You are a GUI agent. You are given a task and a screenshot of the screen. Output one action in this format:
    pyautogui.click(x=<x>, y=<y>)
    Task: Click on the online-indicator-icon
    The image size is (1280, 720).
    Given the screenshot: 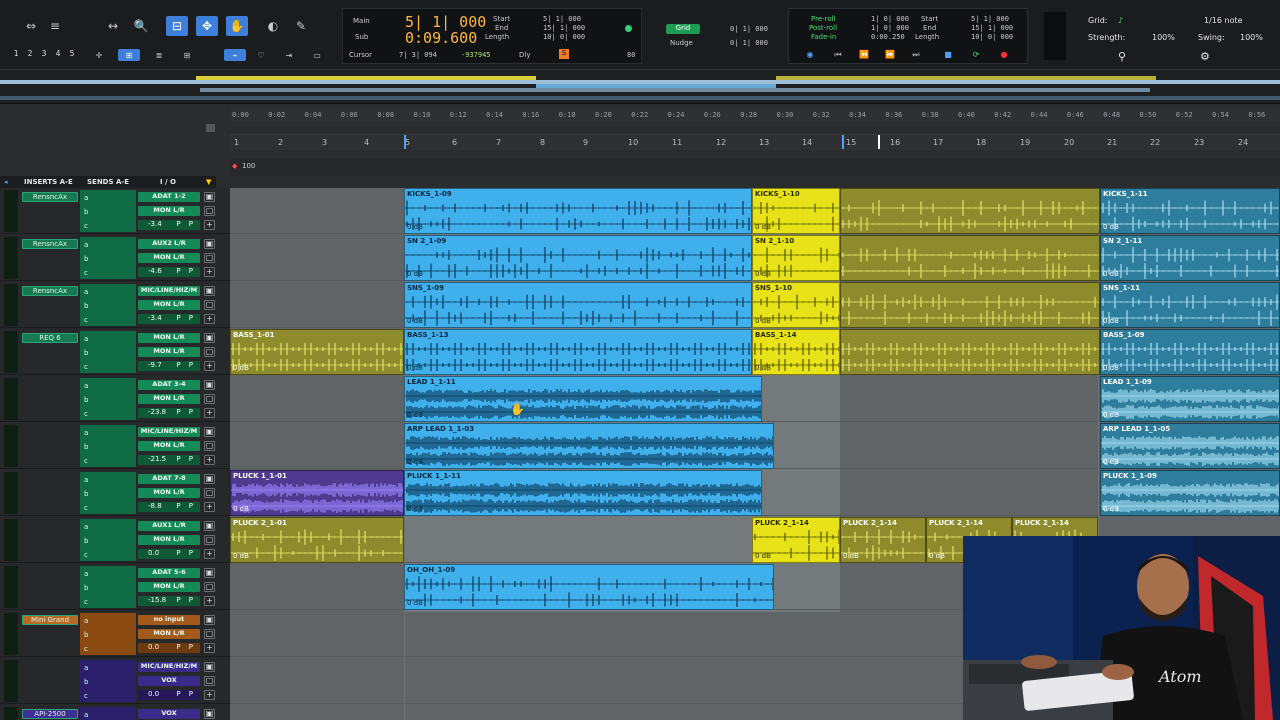 What is the action you would take?
    pyautogui.click(x=628, y=28)
    